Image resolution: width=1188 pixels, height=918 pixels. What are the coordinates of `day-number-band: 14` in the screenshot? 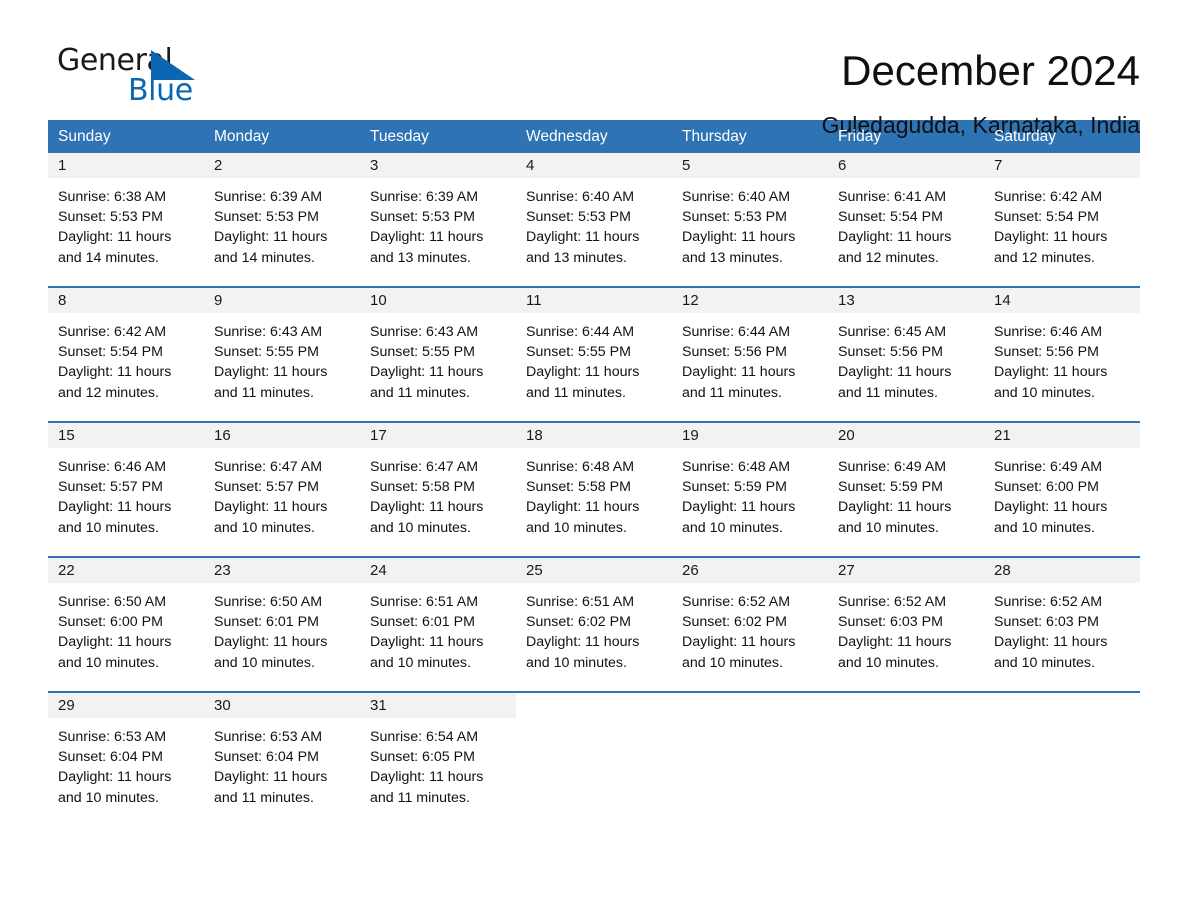 It's located at (1062, 300).